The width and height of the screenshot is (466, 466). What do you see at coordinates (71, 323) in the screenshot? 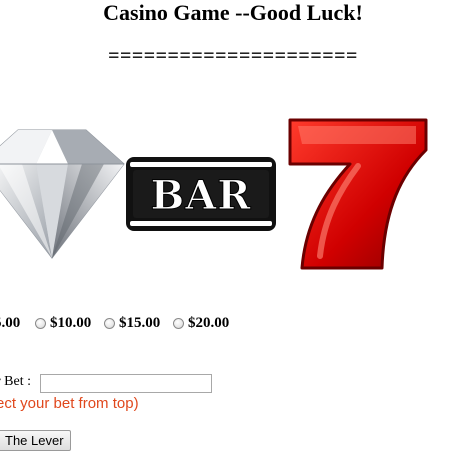
I see `bet-option-label: $10.00` at bounding box center [71, 323].